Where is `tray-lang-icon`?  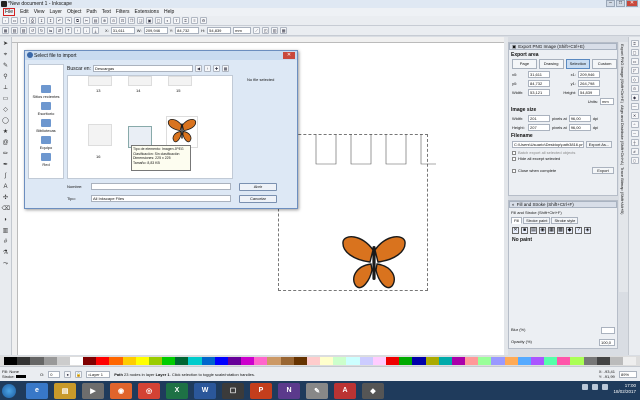
tray-lang-icon is located at coordinates (585, 387).